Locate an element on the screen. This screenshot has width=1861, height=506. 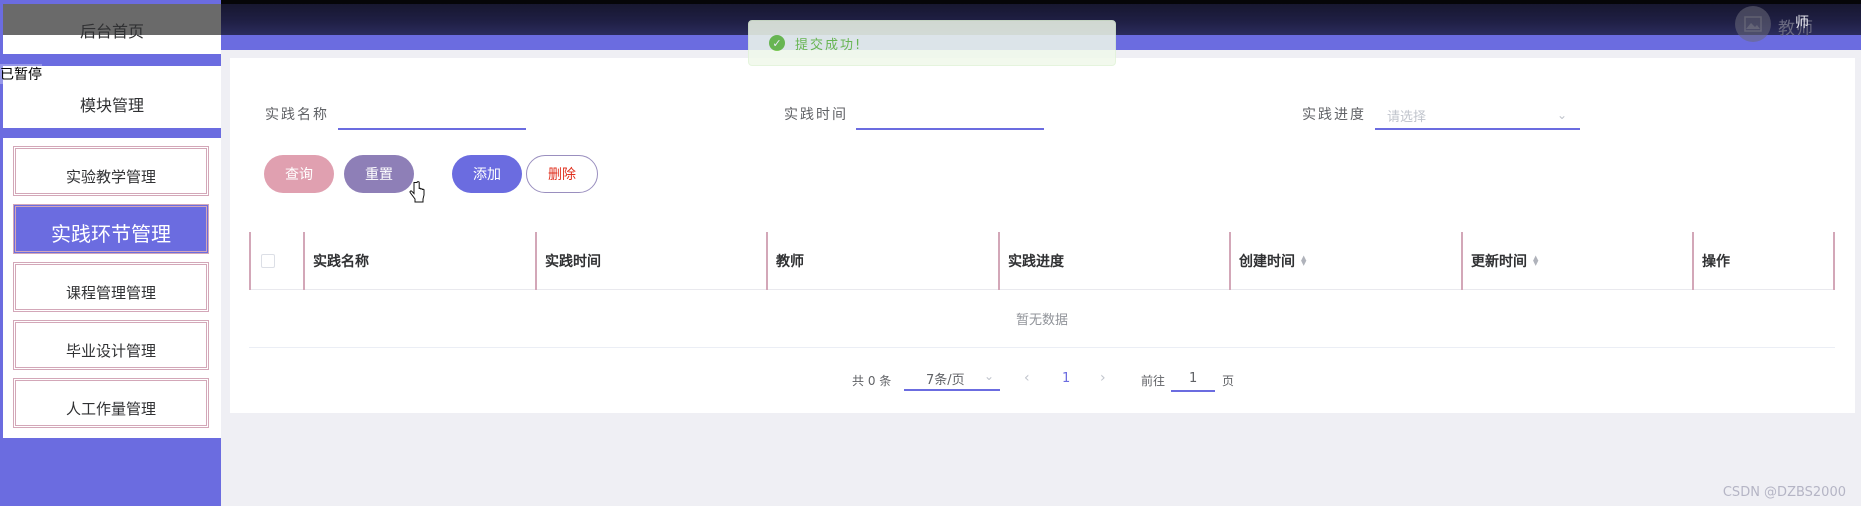
avatar is located at coordinates (1753, 24).